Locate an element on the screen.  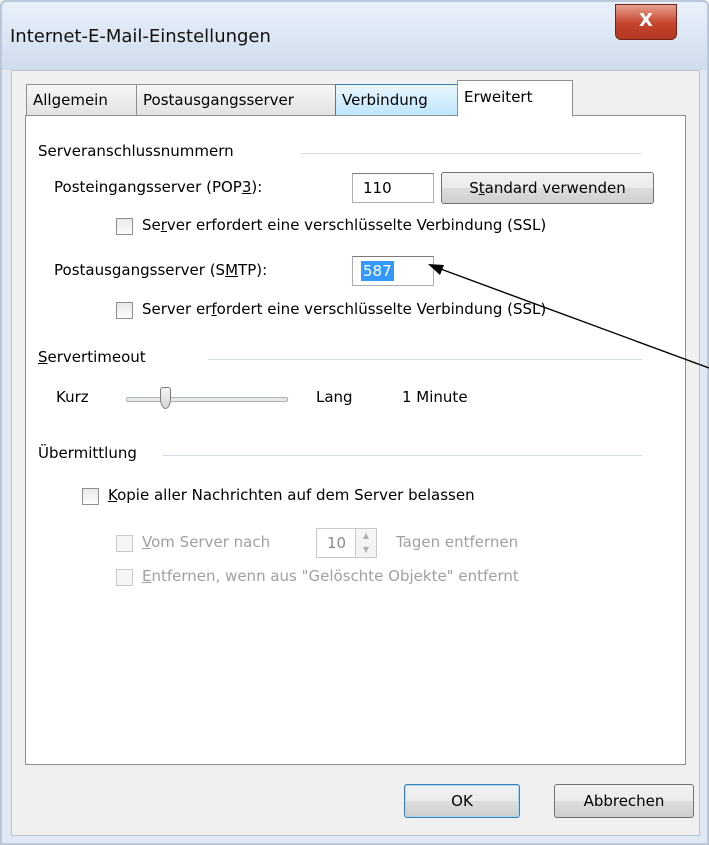
group-heading-ports: Serveranschlussnummern is located at coordinates (136, 151).